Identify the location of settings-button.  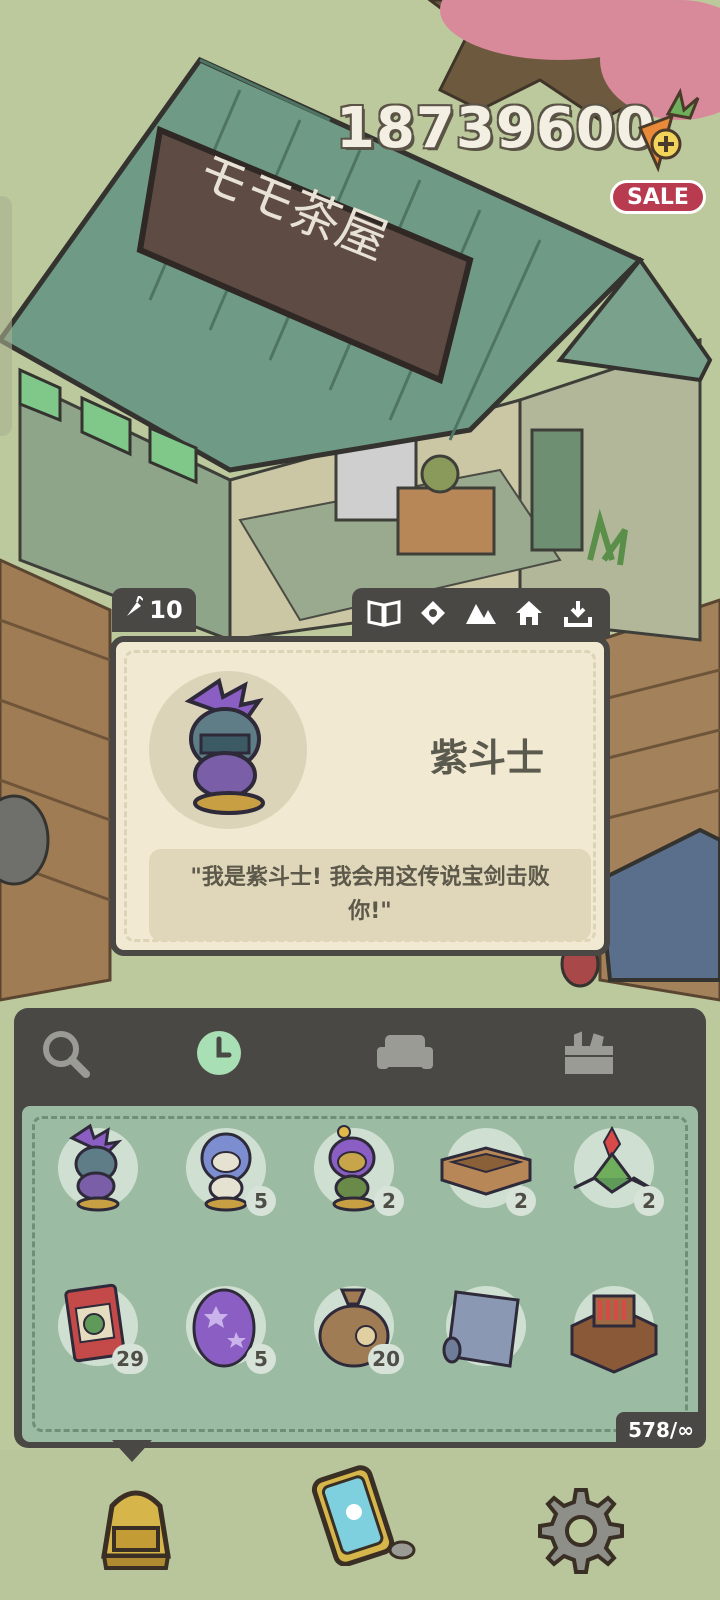
(586, 1536).